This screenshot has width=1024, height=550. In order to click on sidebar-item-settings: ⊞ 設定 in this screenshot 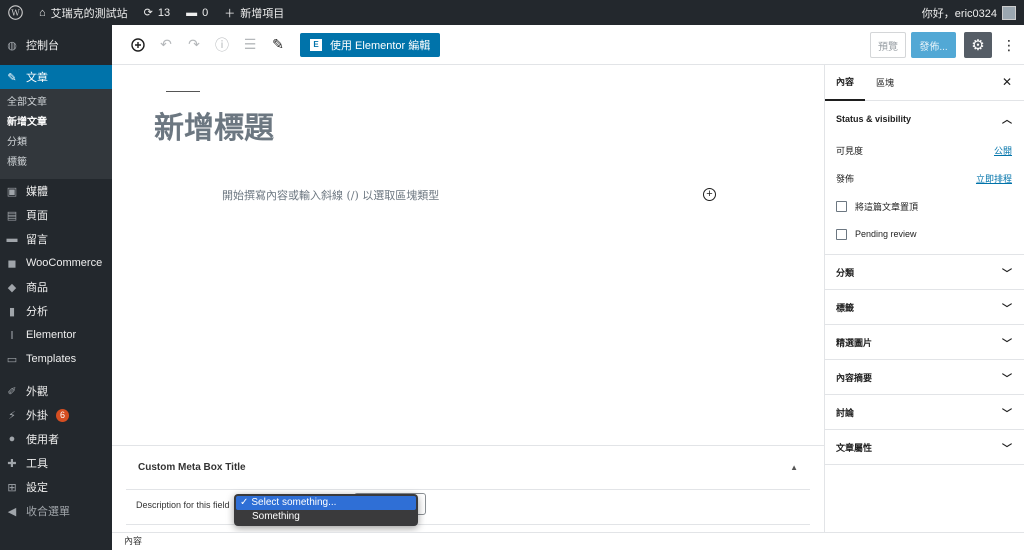, I will do `click(56, 487)`.